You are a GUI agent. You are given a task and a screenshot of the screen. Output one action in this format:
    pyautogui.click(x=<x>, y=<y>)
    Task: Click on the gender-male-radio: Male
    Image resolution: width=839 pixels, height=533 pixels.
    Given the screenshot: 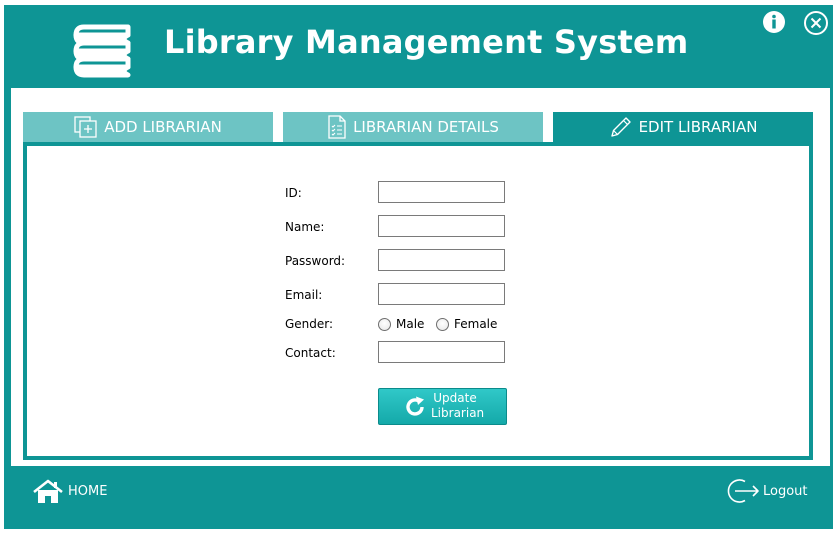 What is the action you would take?
    pyautogui.click(x=401, y=324)
    